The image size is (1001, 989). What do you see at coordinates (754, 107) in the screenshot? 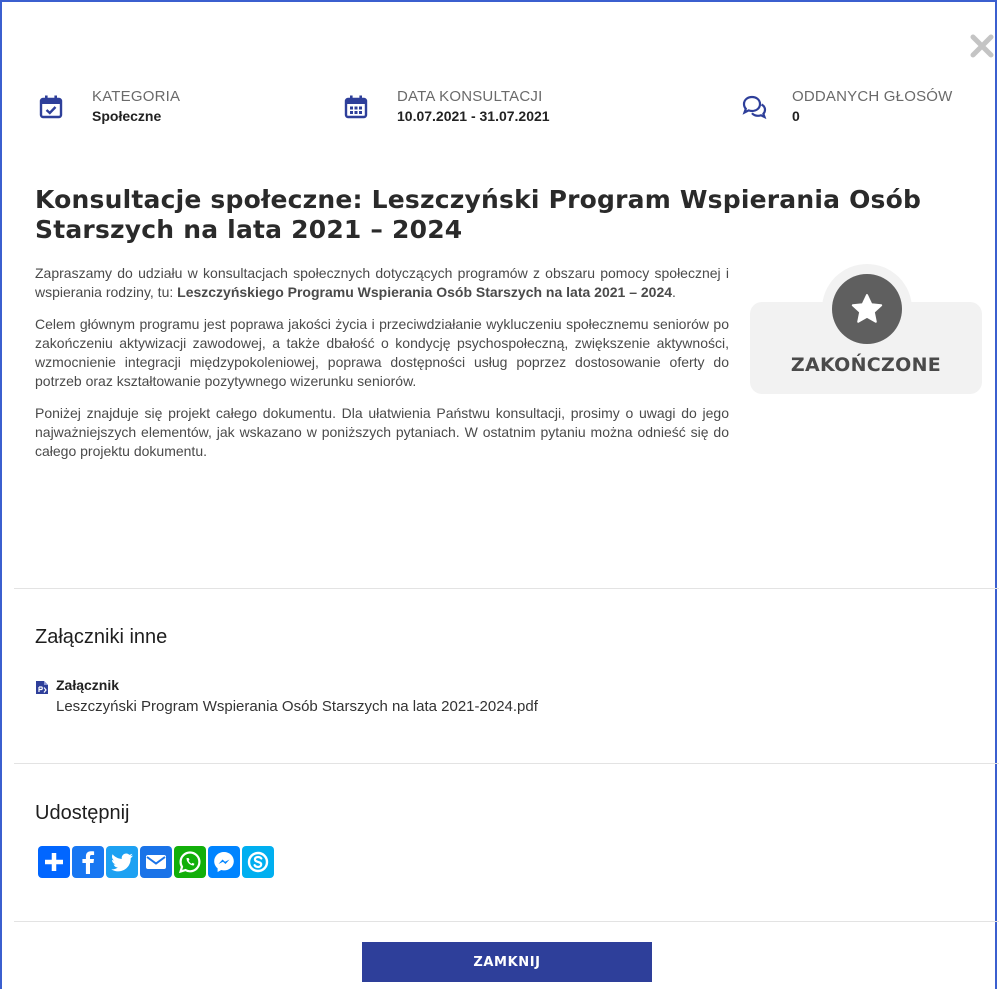
I see `comments-icon` at bounding box center [754, 107].